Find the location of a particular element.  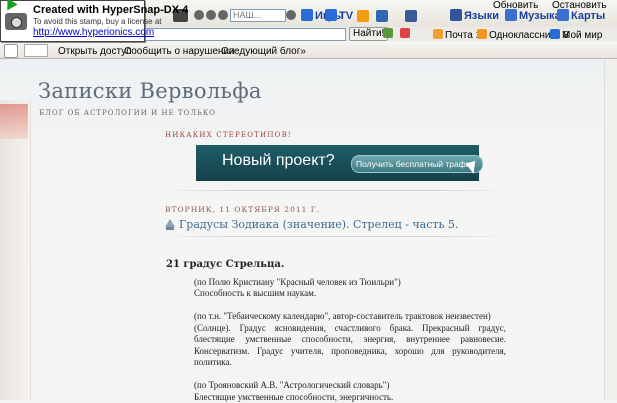

odnoklassniki-icon is located at coordinates (482, 34).